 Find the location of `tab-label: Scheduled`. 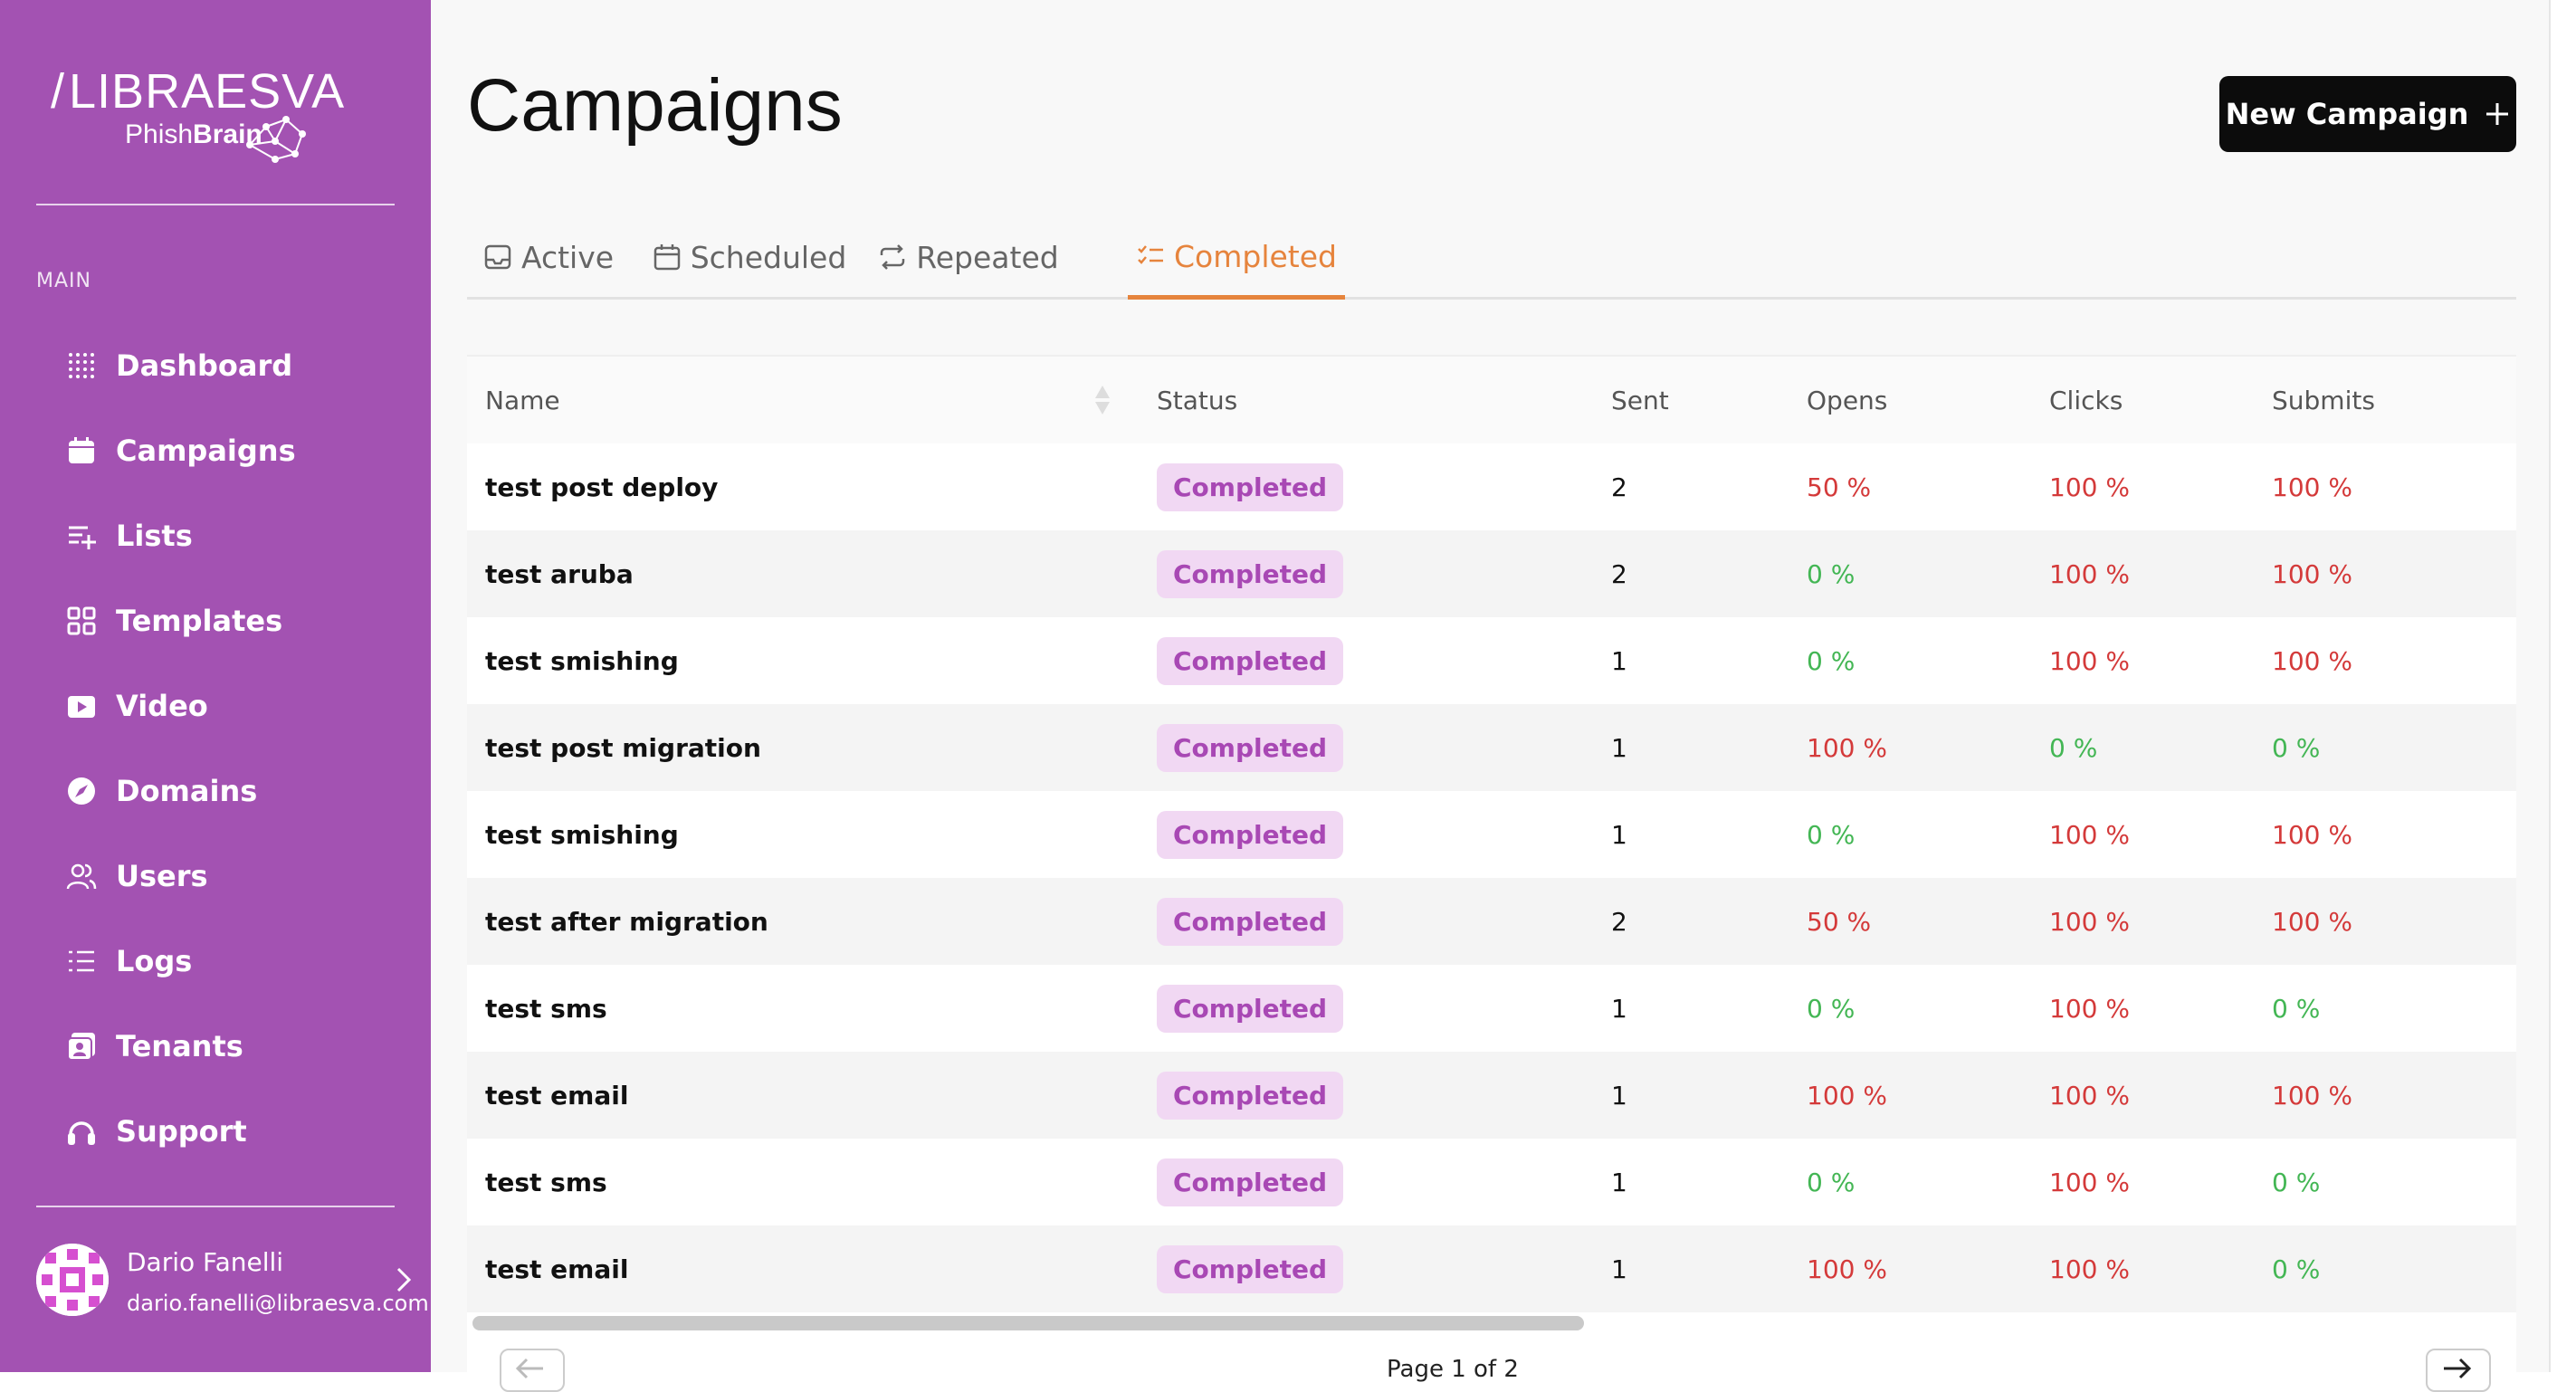

tab-label: Scheduled is located at coordinates (768, 257).